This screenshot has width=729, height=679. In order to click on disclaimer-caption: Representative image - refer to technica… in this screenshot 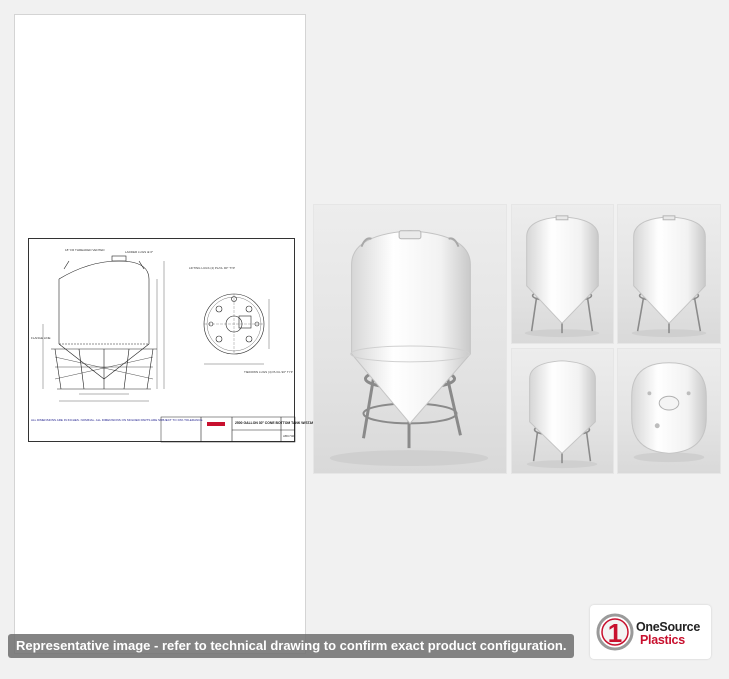, I will do `click(291, 646)`.